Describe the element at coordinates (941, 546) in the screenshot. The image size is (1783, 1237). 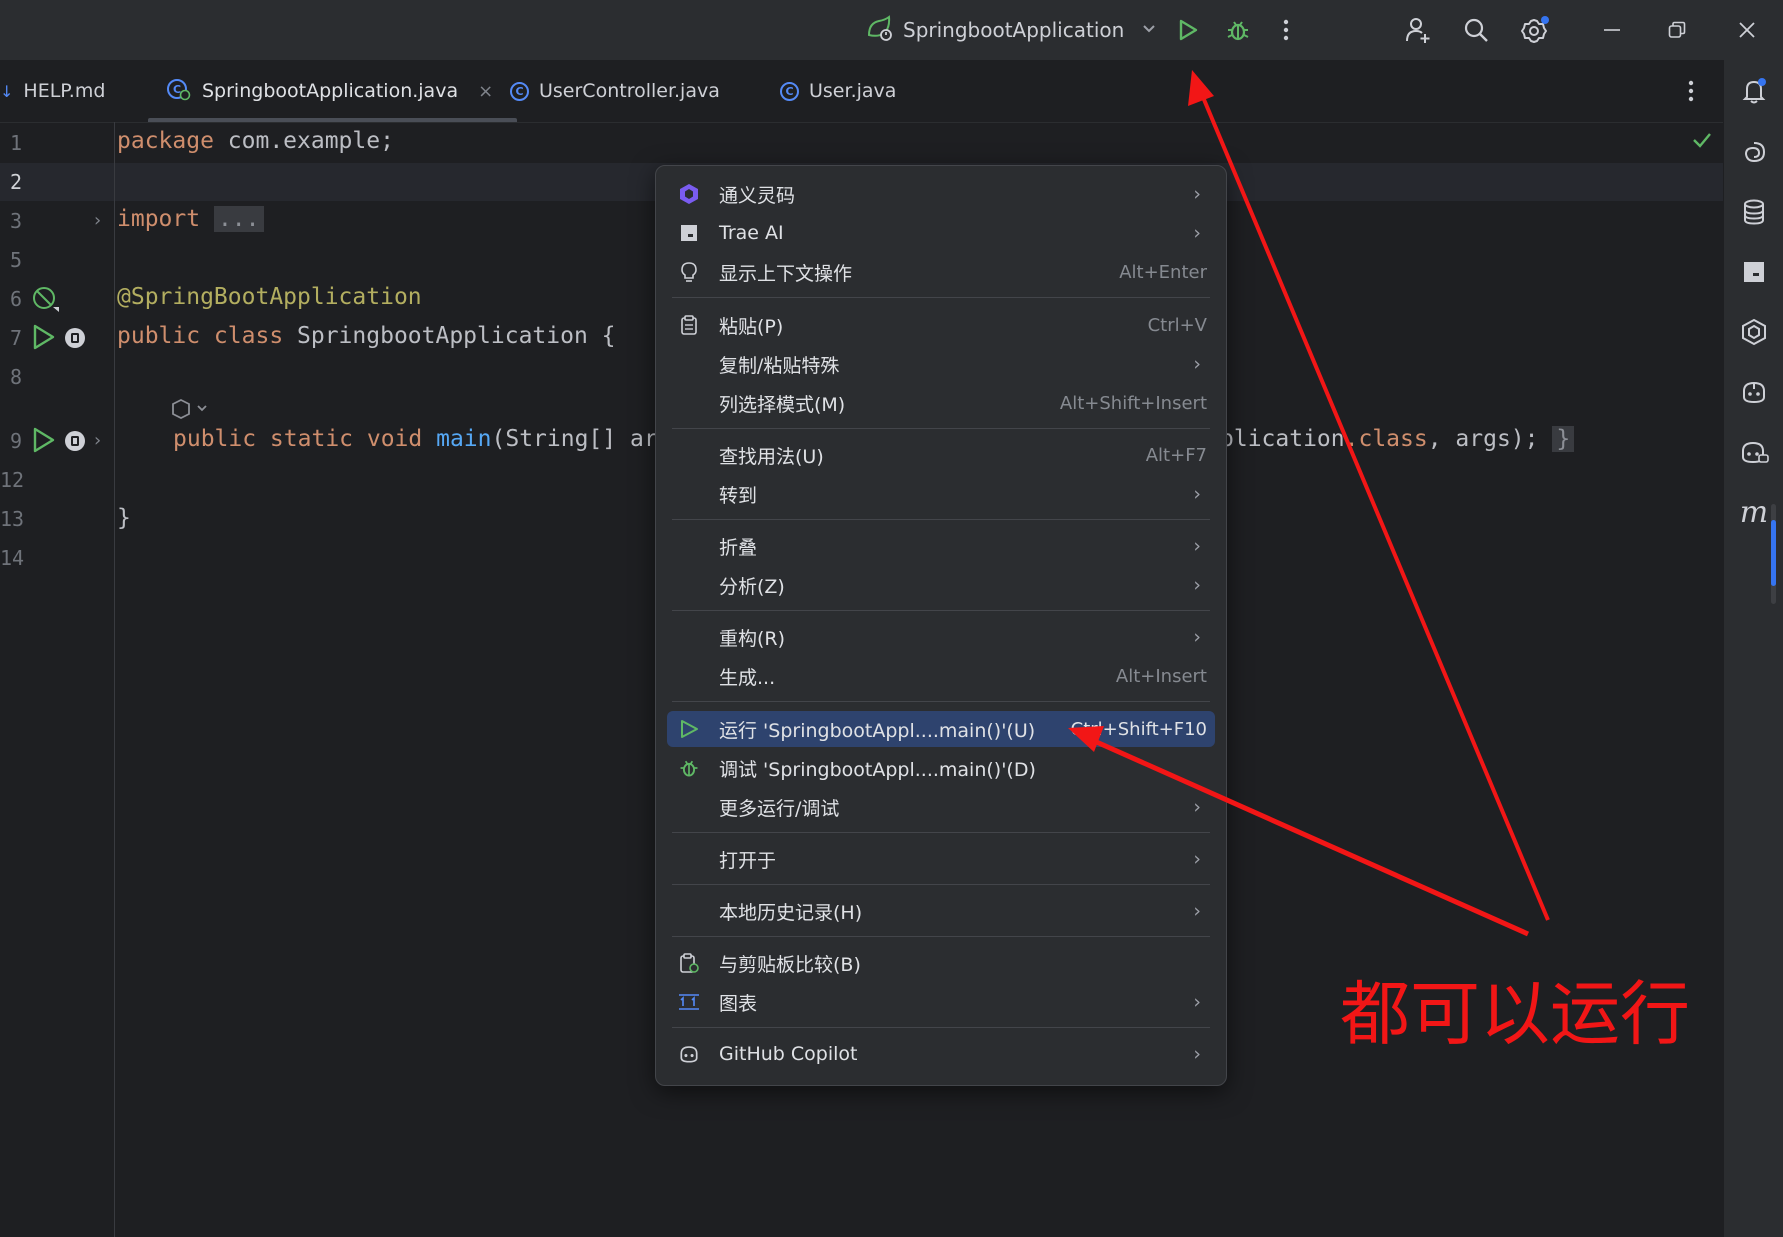
I see `menu-item-folding: 折叠 ›` at that location.